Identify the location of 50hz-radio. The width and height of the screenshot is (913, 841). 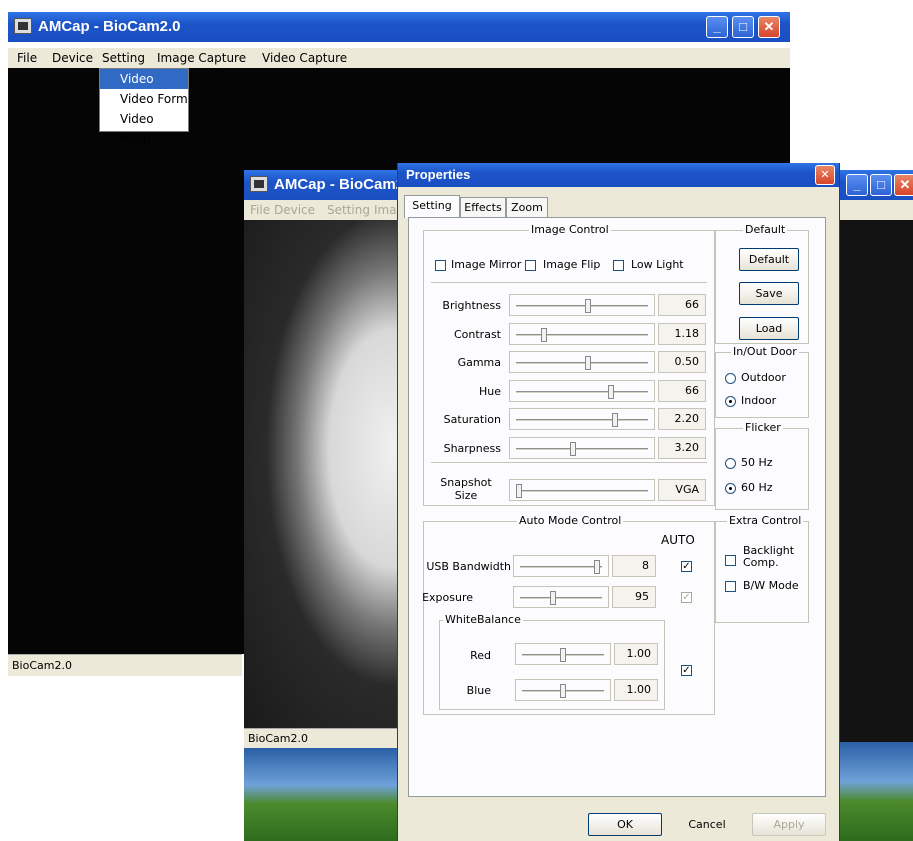
(730, 463).